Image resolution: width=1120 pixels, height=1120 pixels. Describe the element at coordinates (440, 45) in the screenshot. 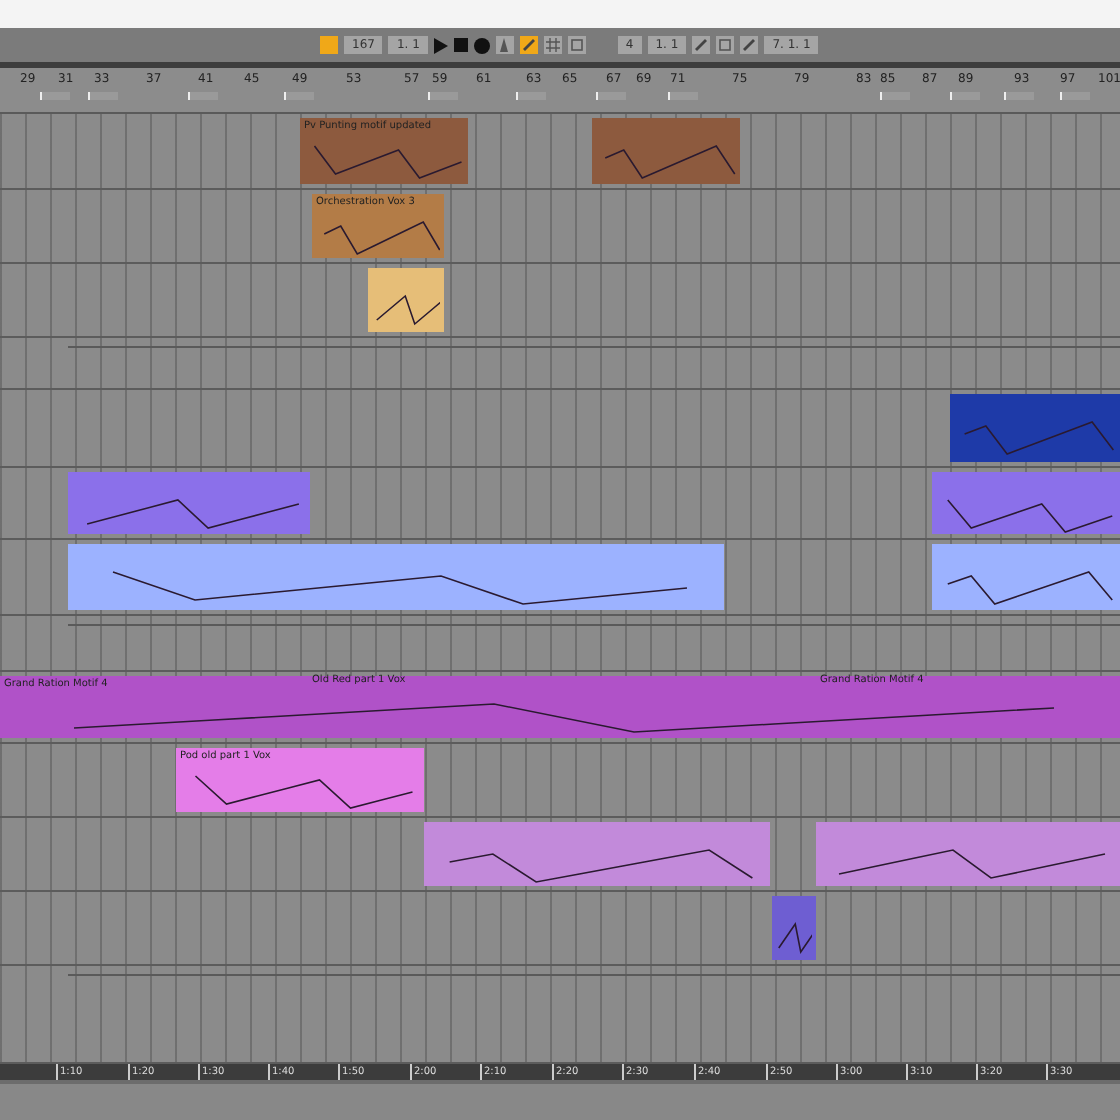

I see `play-icon` at that location.